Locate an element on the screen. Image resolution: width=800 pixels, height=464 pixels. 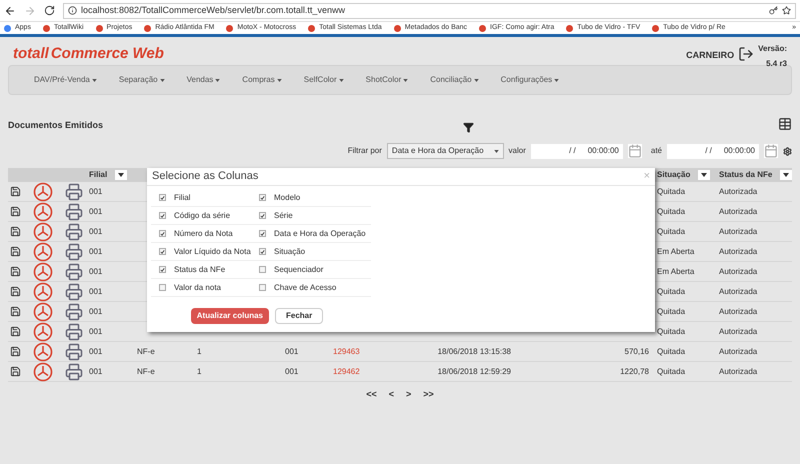
column-option: Filial is located at coordinates (201, 198).